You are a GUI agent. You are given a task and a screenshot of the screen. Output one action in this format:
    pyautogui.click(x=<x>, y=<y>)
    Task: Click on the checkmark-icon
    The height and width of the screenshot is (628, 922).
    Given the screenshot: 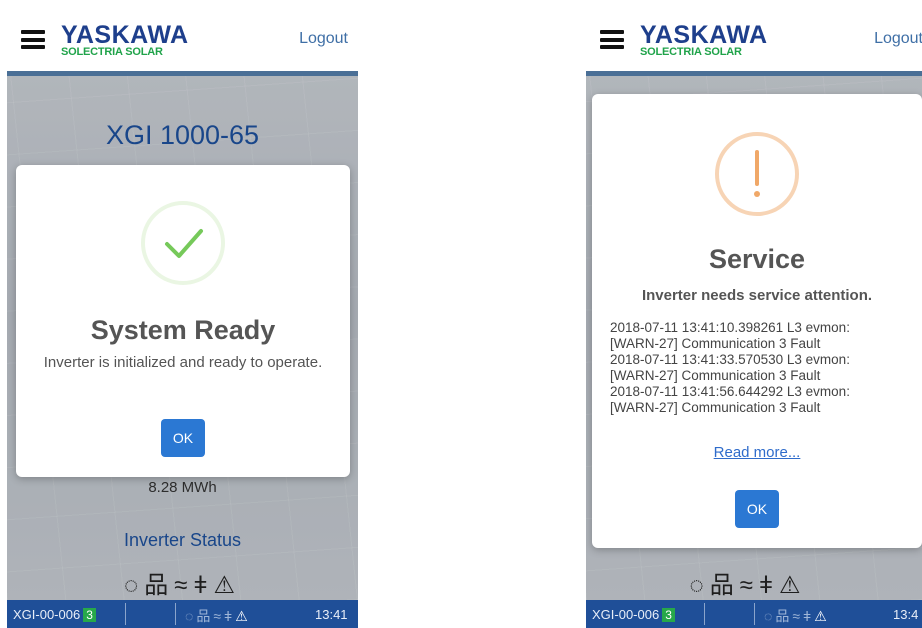 What is the action you would take?
    pyautogui.click(x=183, y=243)
    